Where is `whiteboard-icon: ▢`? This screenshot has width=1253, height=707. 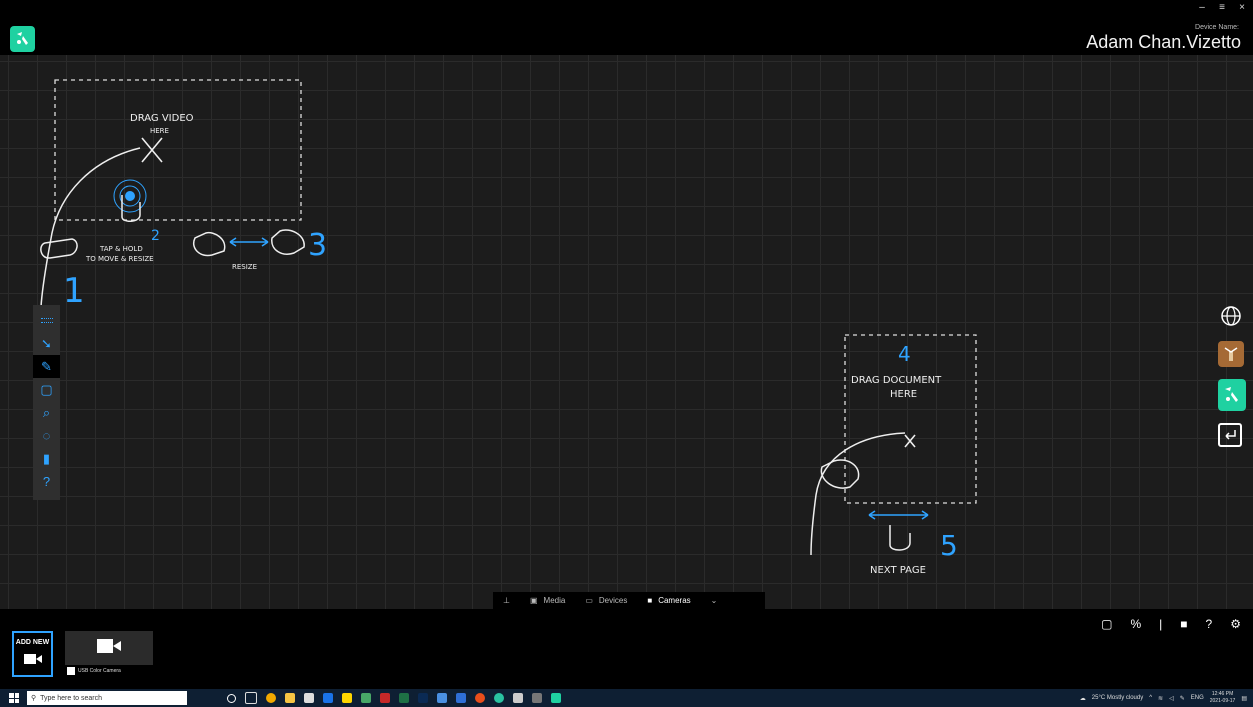 whiteboard-icon: ▢ is located at coordinates (1106, 624).